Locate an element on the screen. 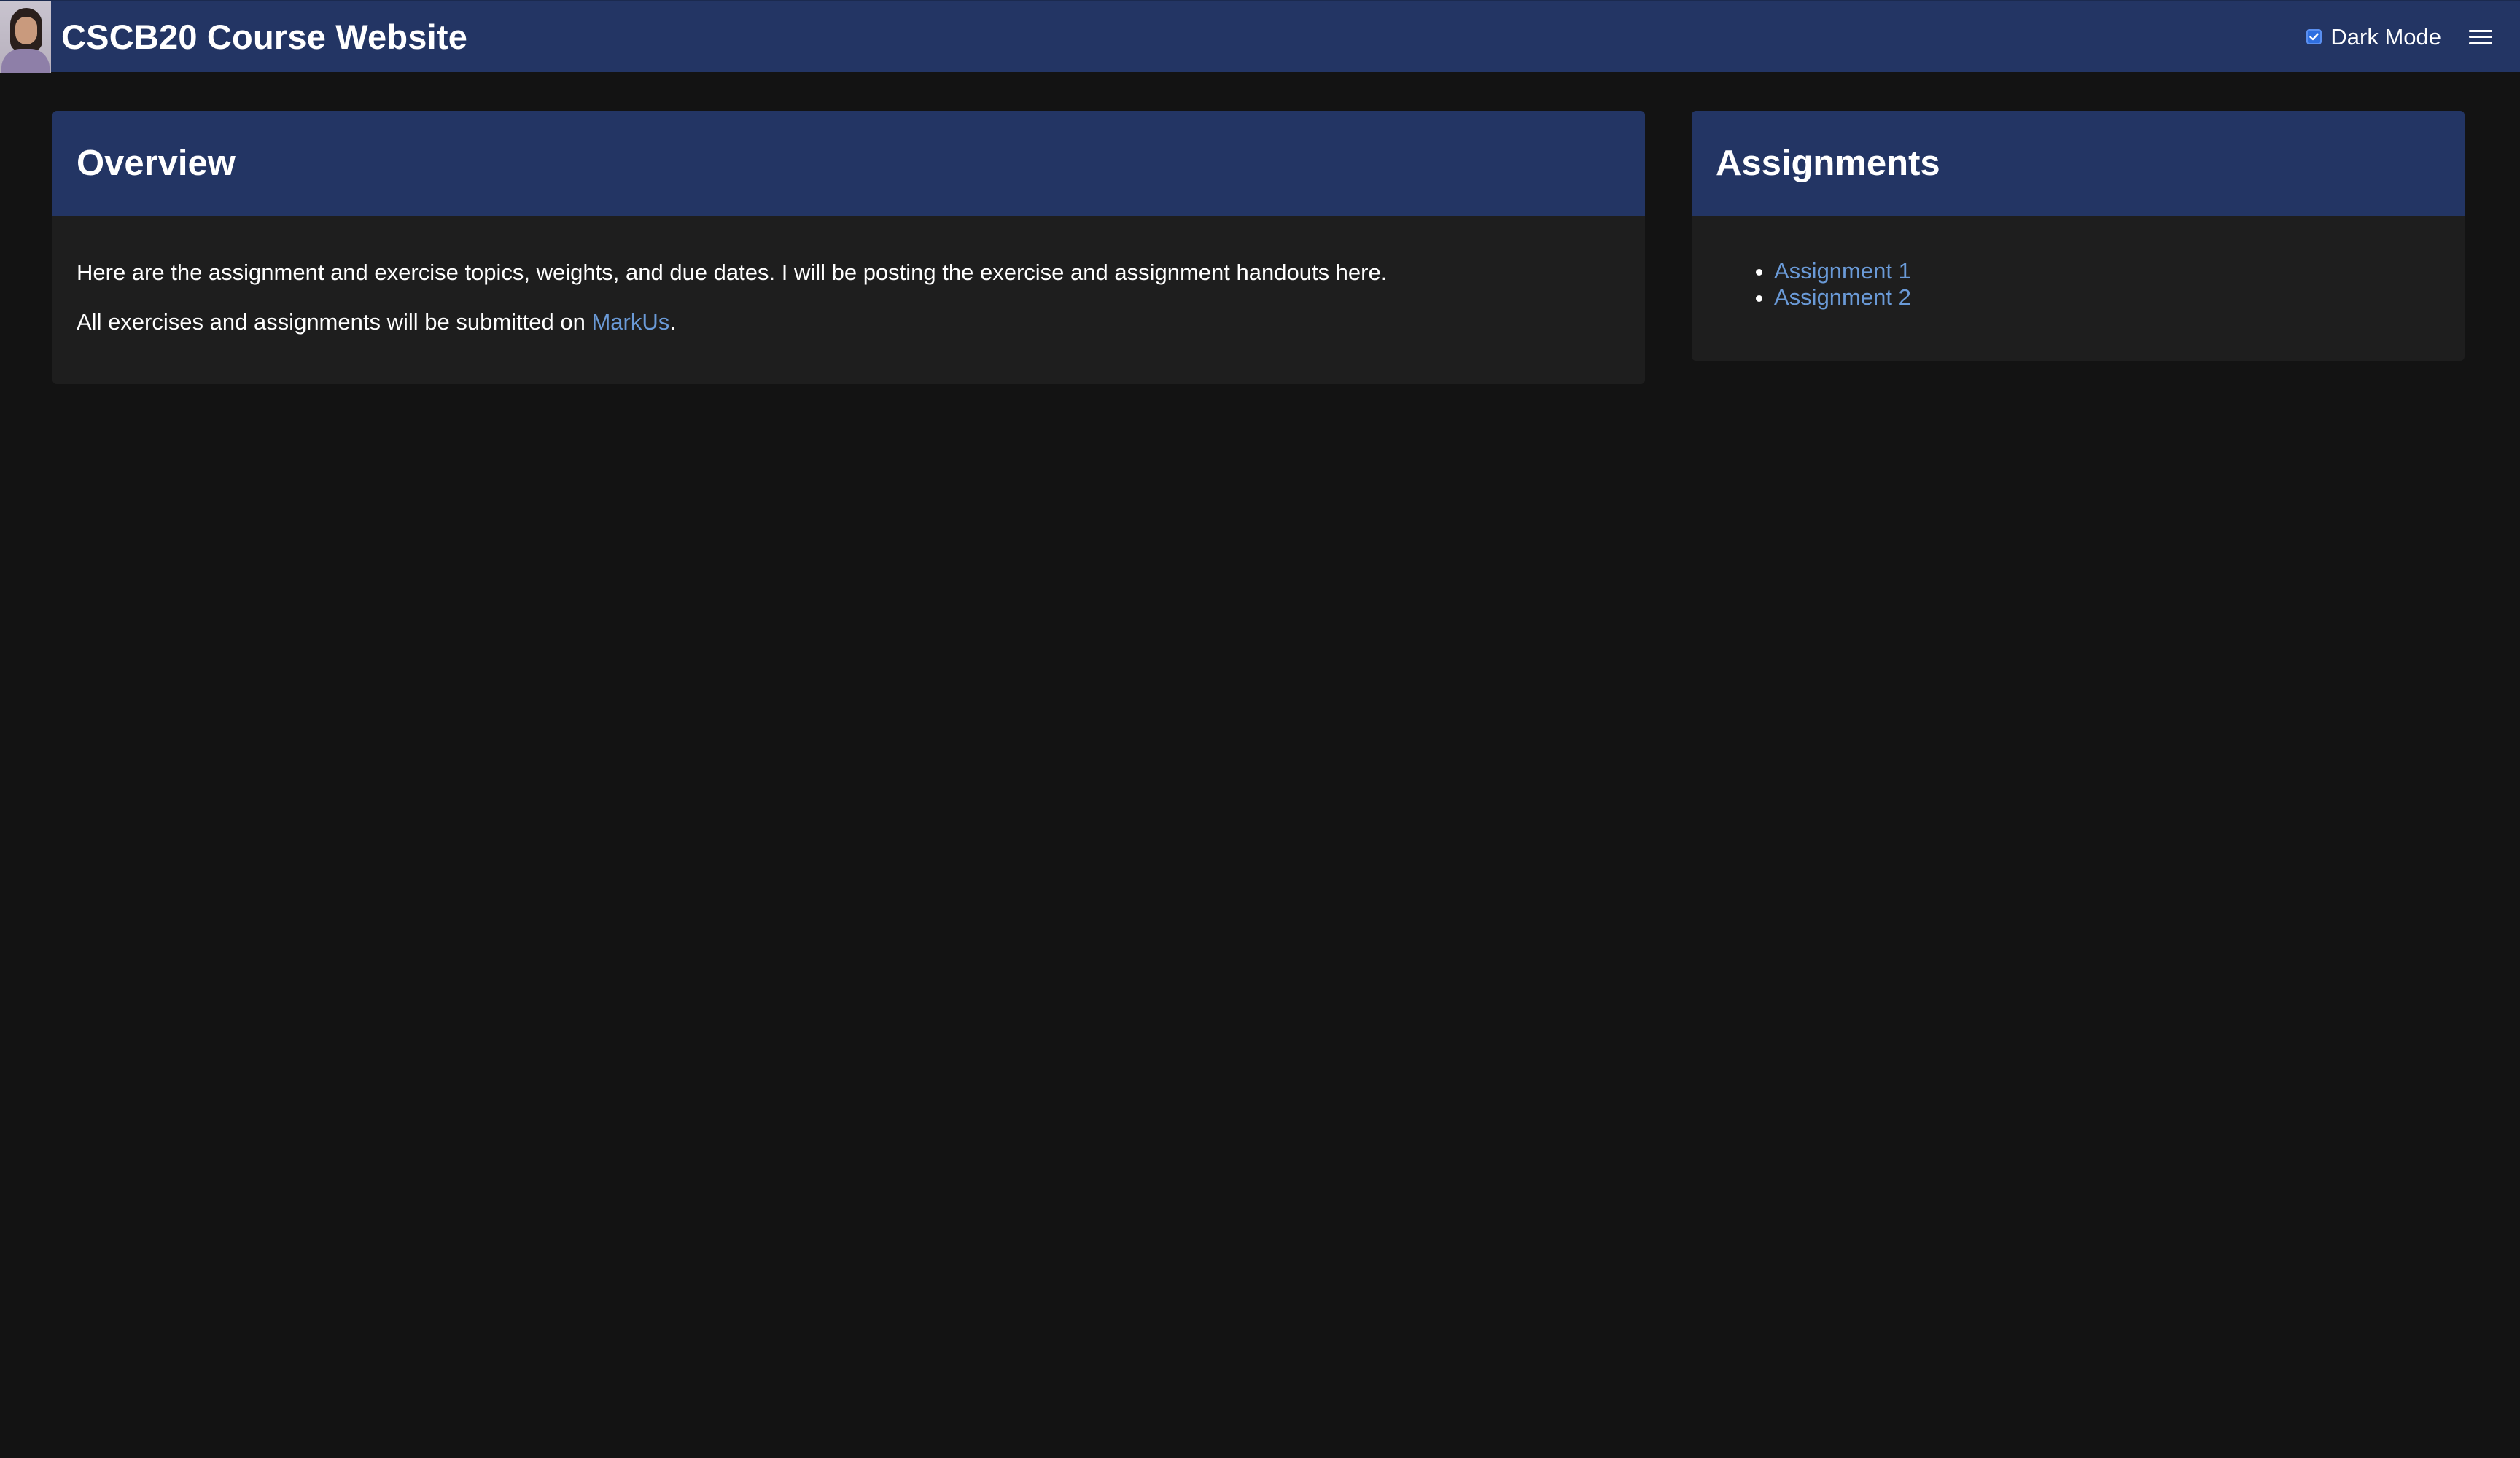  assignment-1-link: Assignment 1 is located at coordinates (1842, 271).